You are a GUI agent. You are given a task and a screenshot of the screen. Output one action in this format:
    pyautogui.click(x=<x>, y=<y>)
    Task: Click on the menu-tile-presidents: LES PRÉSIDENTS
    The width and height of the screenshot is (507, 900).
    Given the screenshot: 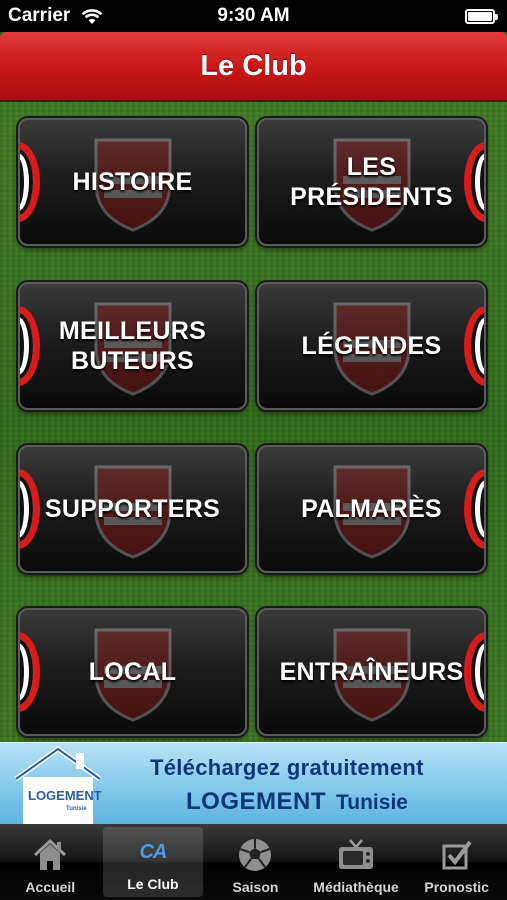 What is the action you would take?
    pyautogui.click(x=371, y=182)
    